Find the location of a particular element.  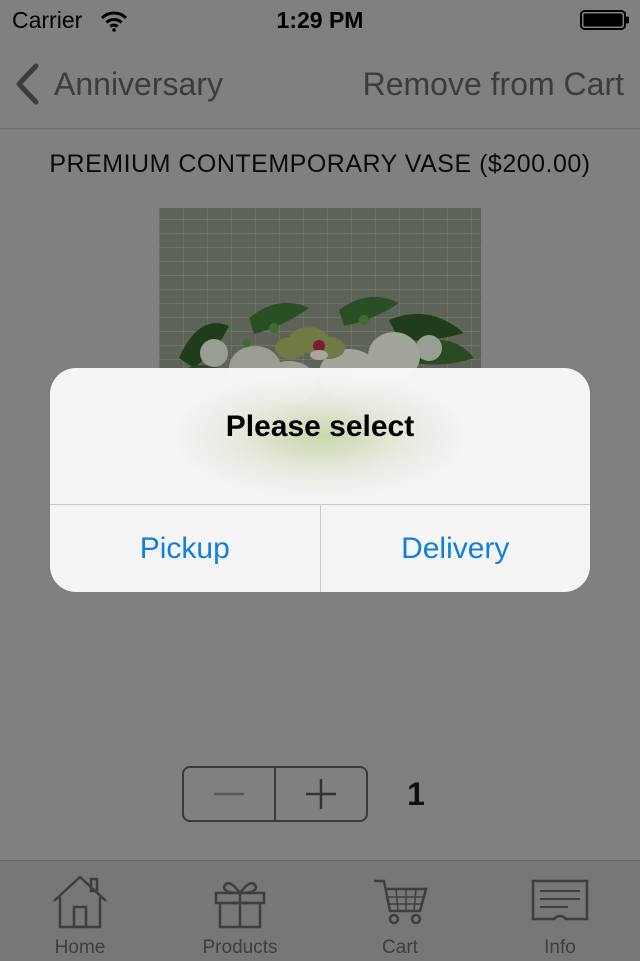

battery-icon is located at coordinates (604, 20).